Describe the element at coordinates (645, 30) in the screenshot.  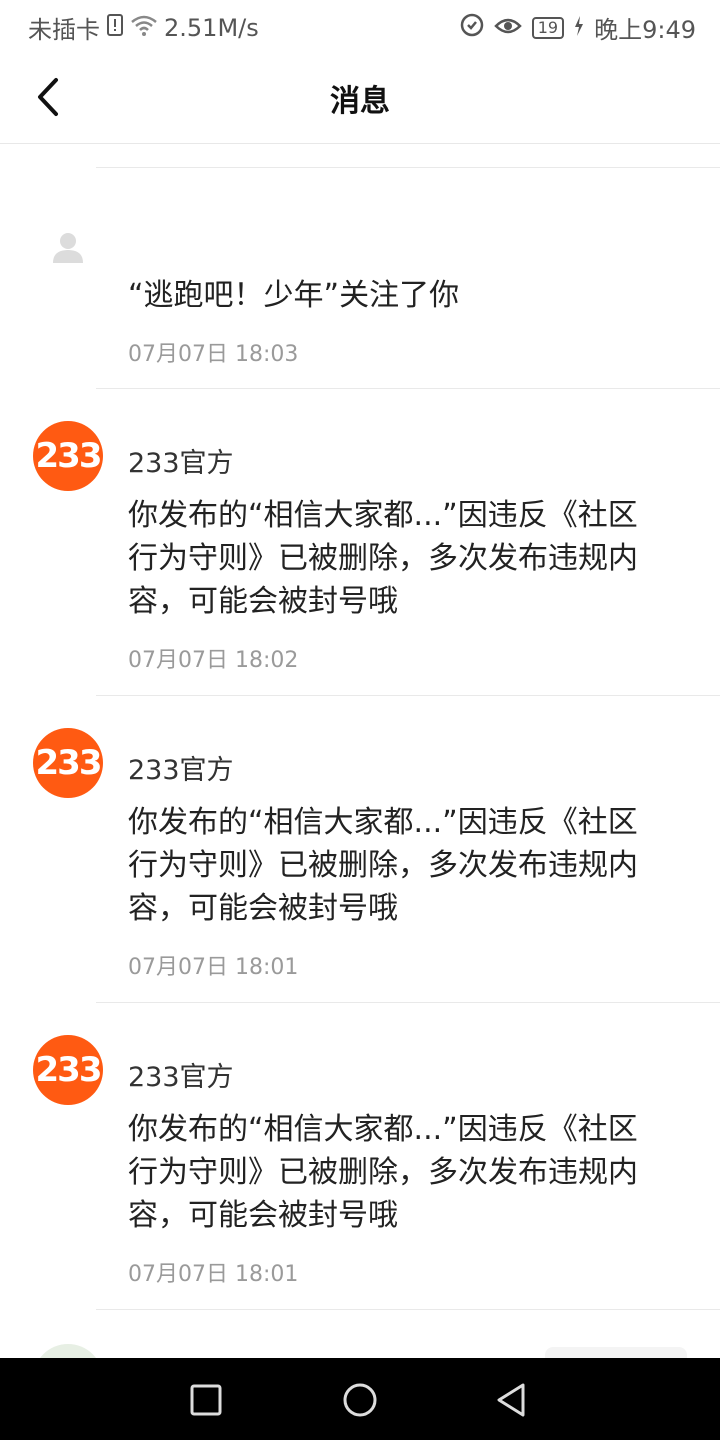
I see `clock-time: 晚上9:49` at that location.